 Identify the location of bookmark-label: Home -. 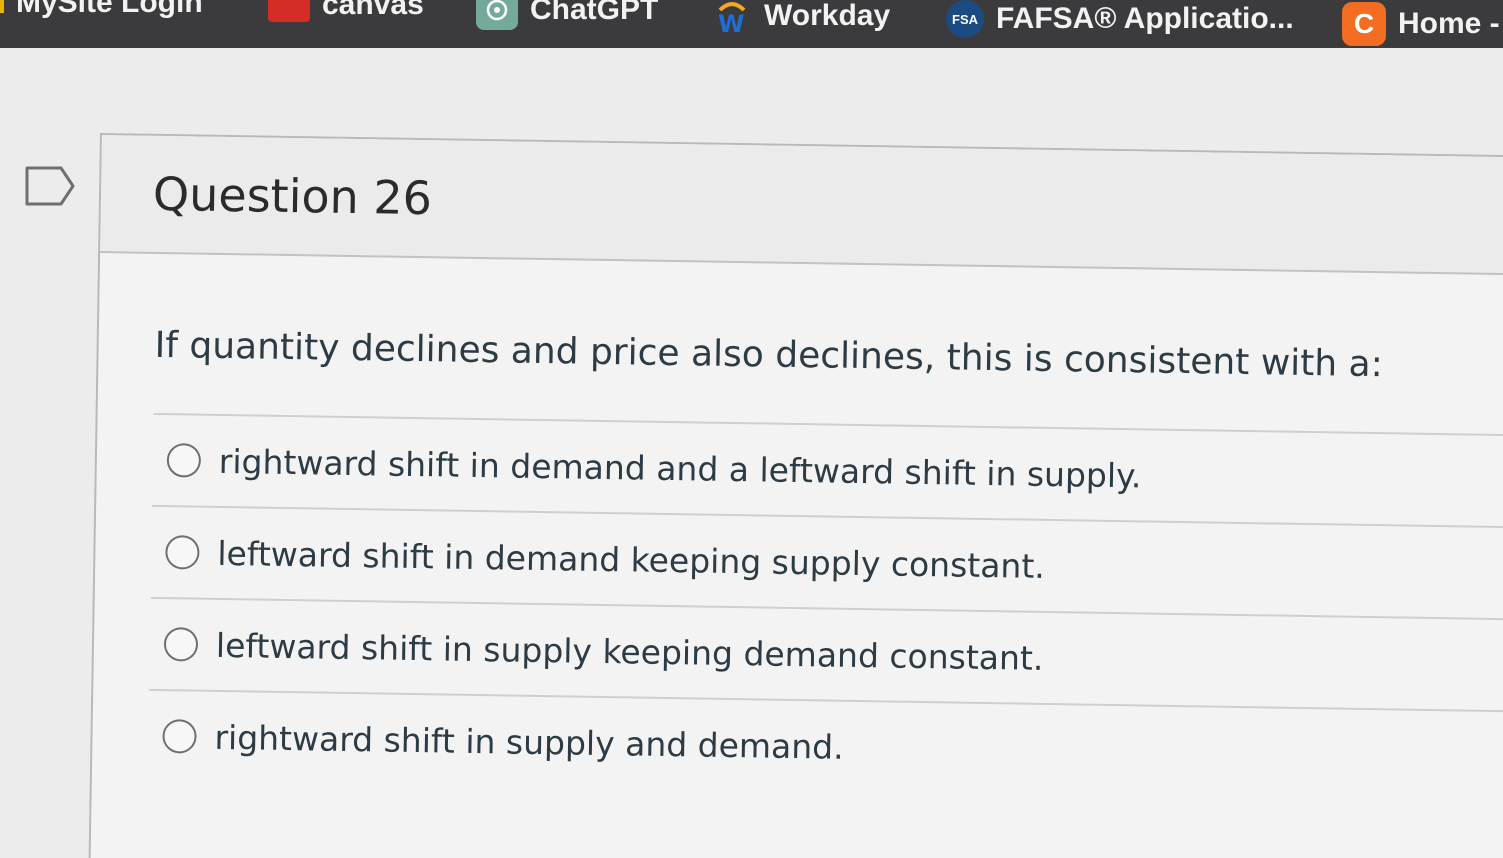
(1449, 23).